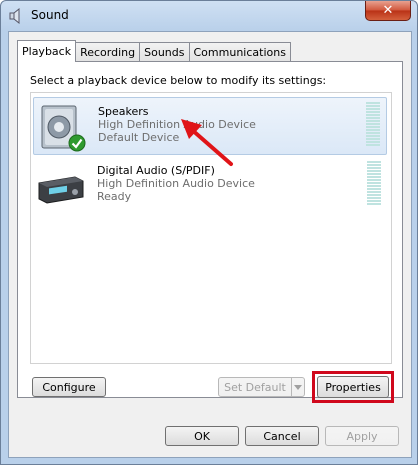 This screenshot has width=418, height=466. I want to click on configure-button: Configure, so click(69, 387).